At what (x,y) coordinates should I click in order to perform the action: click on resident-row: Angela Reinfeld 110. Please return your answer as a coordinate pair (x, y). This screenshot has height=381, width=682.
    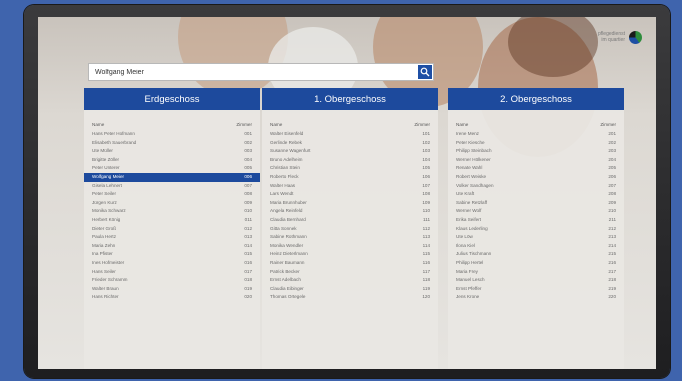
    Looking at the image, I should click on (350, 211).